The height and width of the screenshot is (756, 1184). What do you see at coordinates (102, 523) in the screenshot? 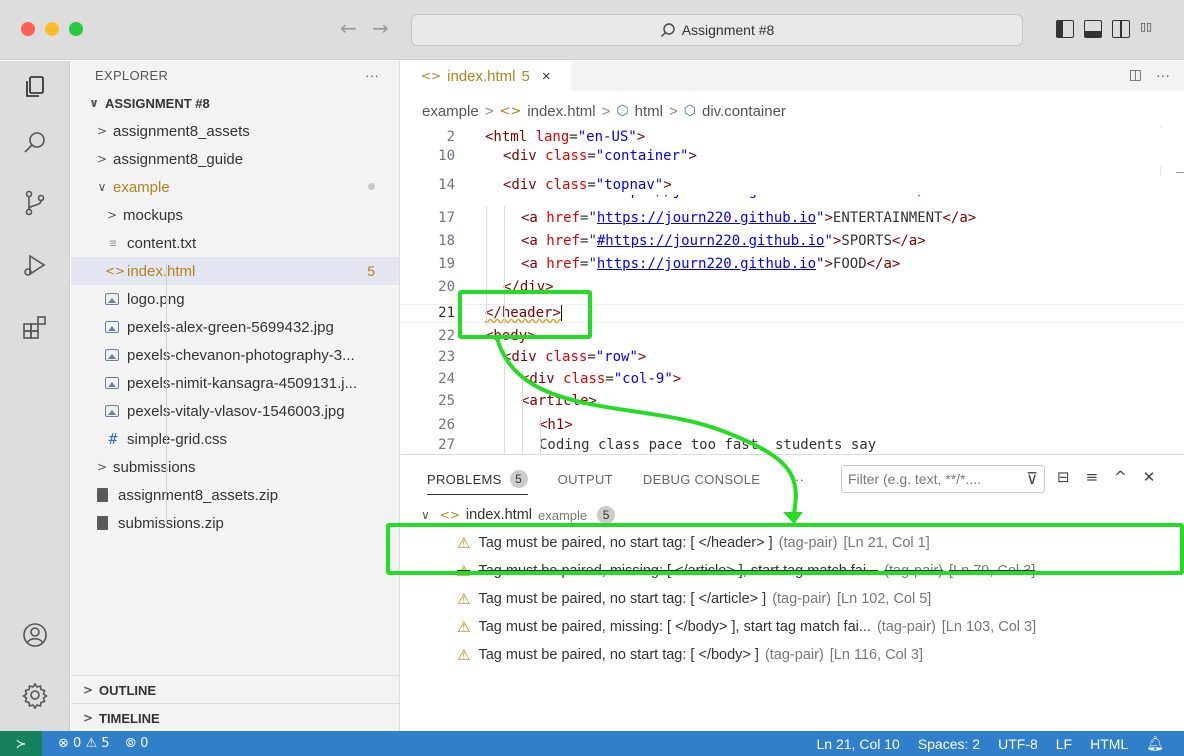
I see `zip-file-icon` at bounding box center [102, 523].